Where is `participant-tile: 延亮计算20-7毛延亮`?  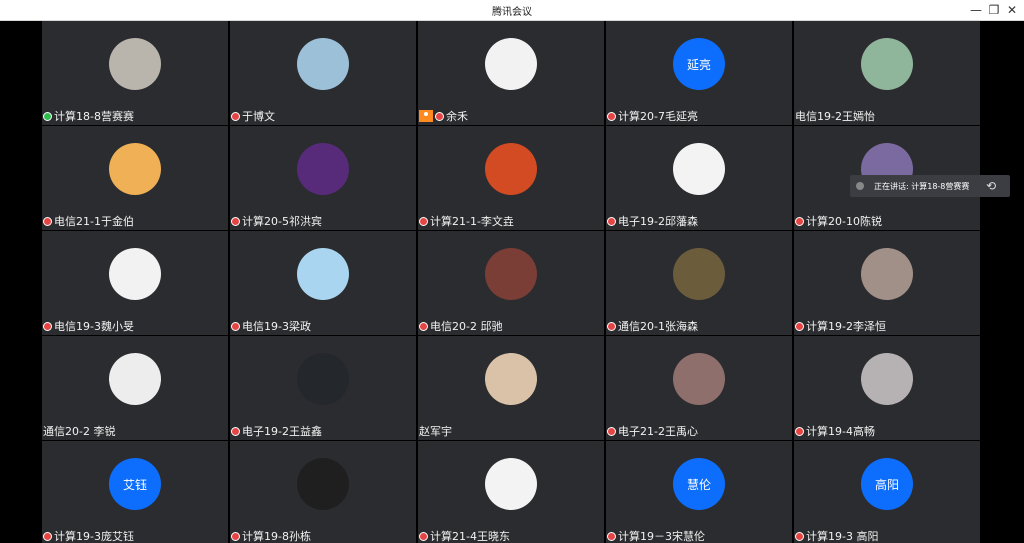 participant-tile: 延亮计算20-7毛延亮 is located at coordinates (699, 73).